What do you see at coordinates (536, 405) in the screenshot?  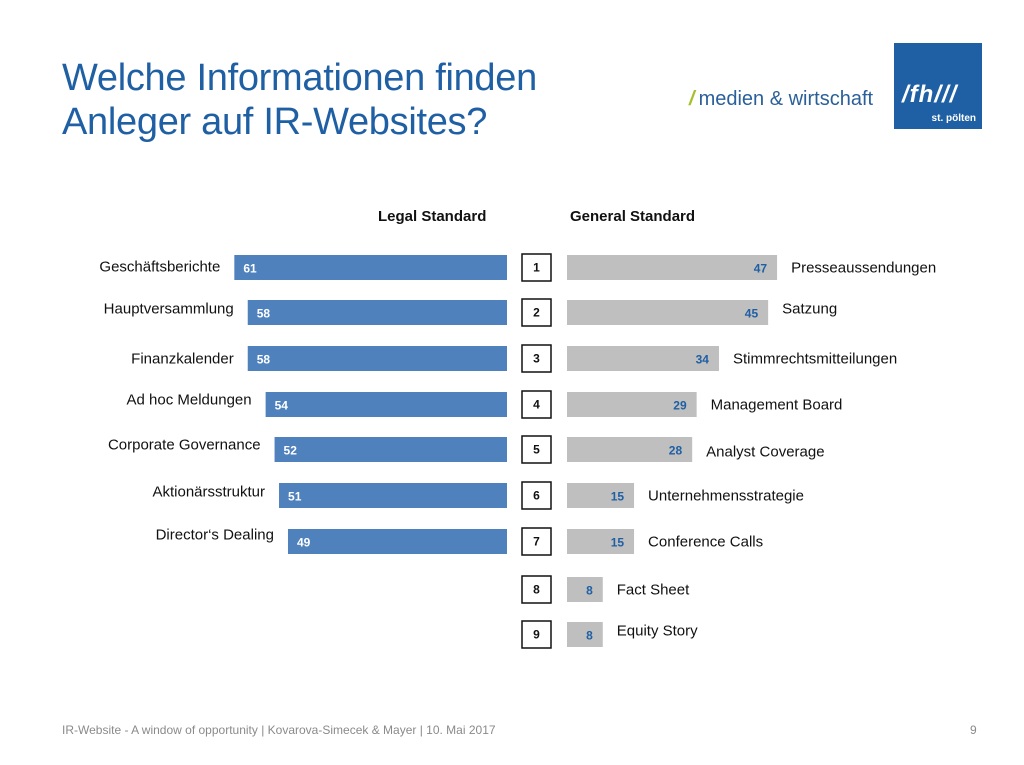 I see `rank-number: 4` at bounding box center [536, 405].